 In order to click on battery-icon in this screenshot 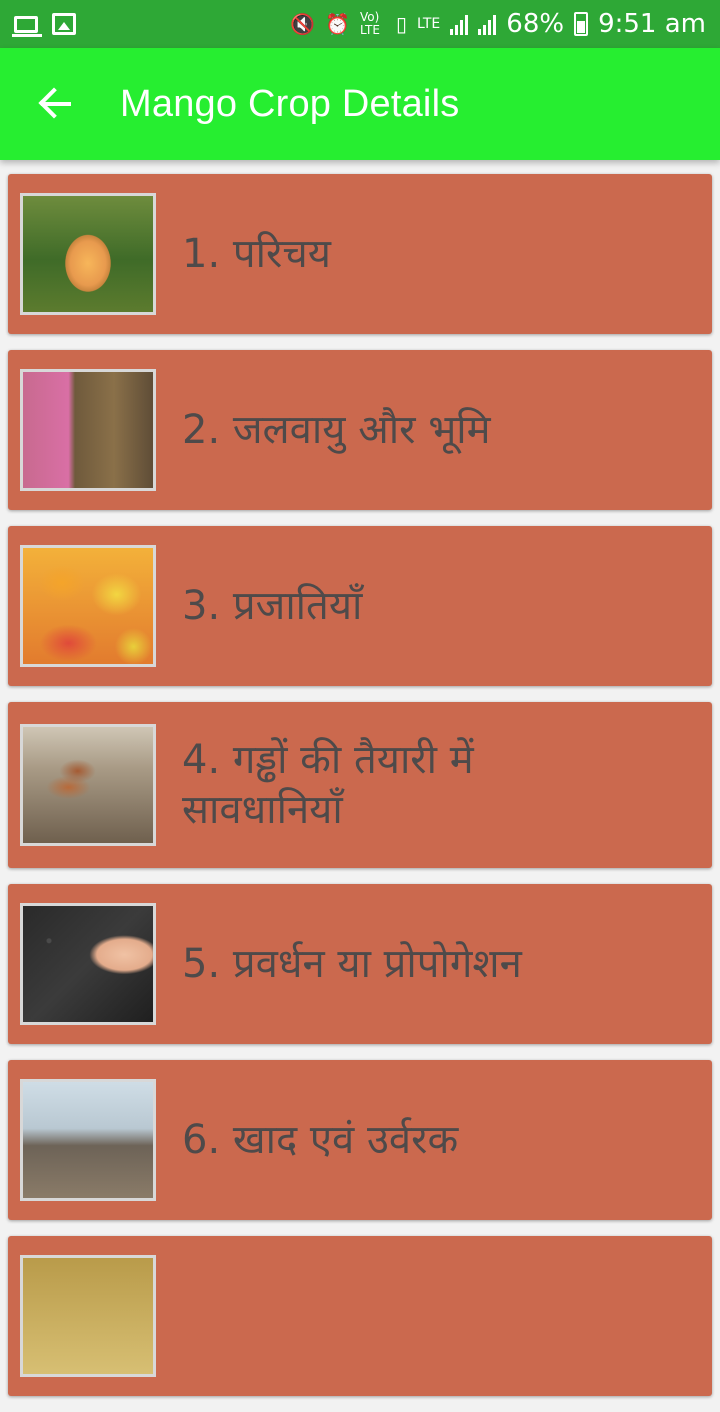, I will do `click(581, 24)`.